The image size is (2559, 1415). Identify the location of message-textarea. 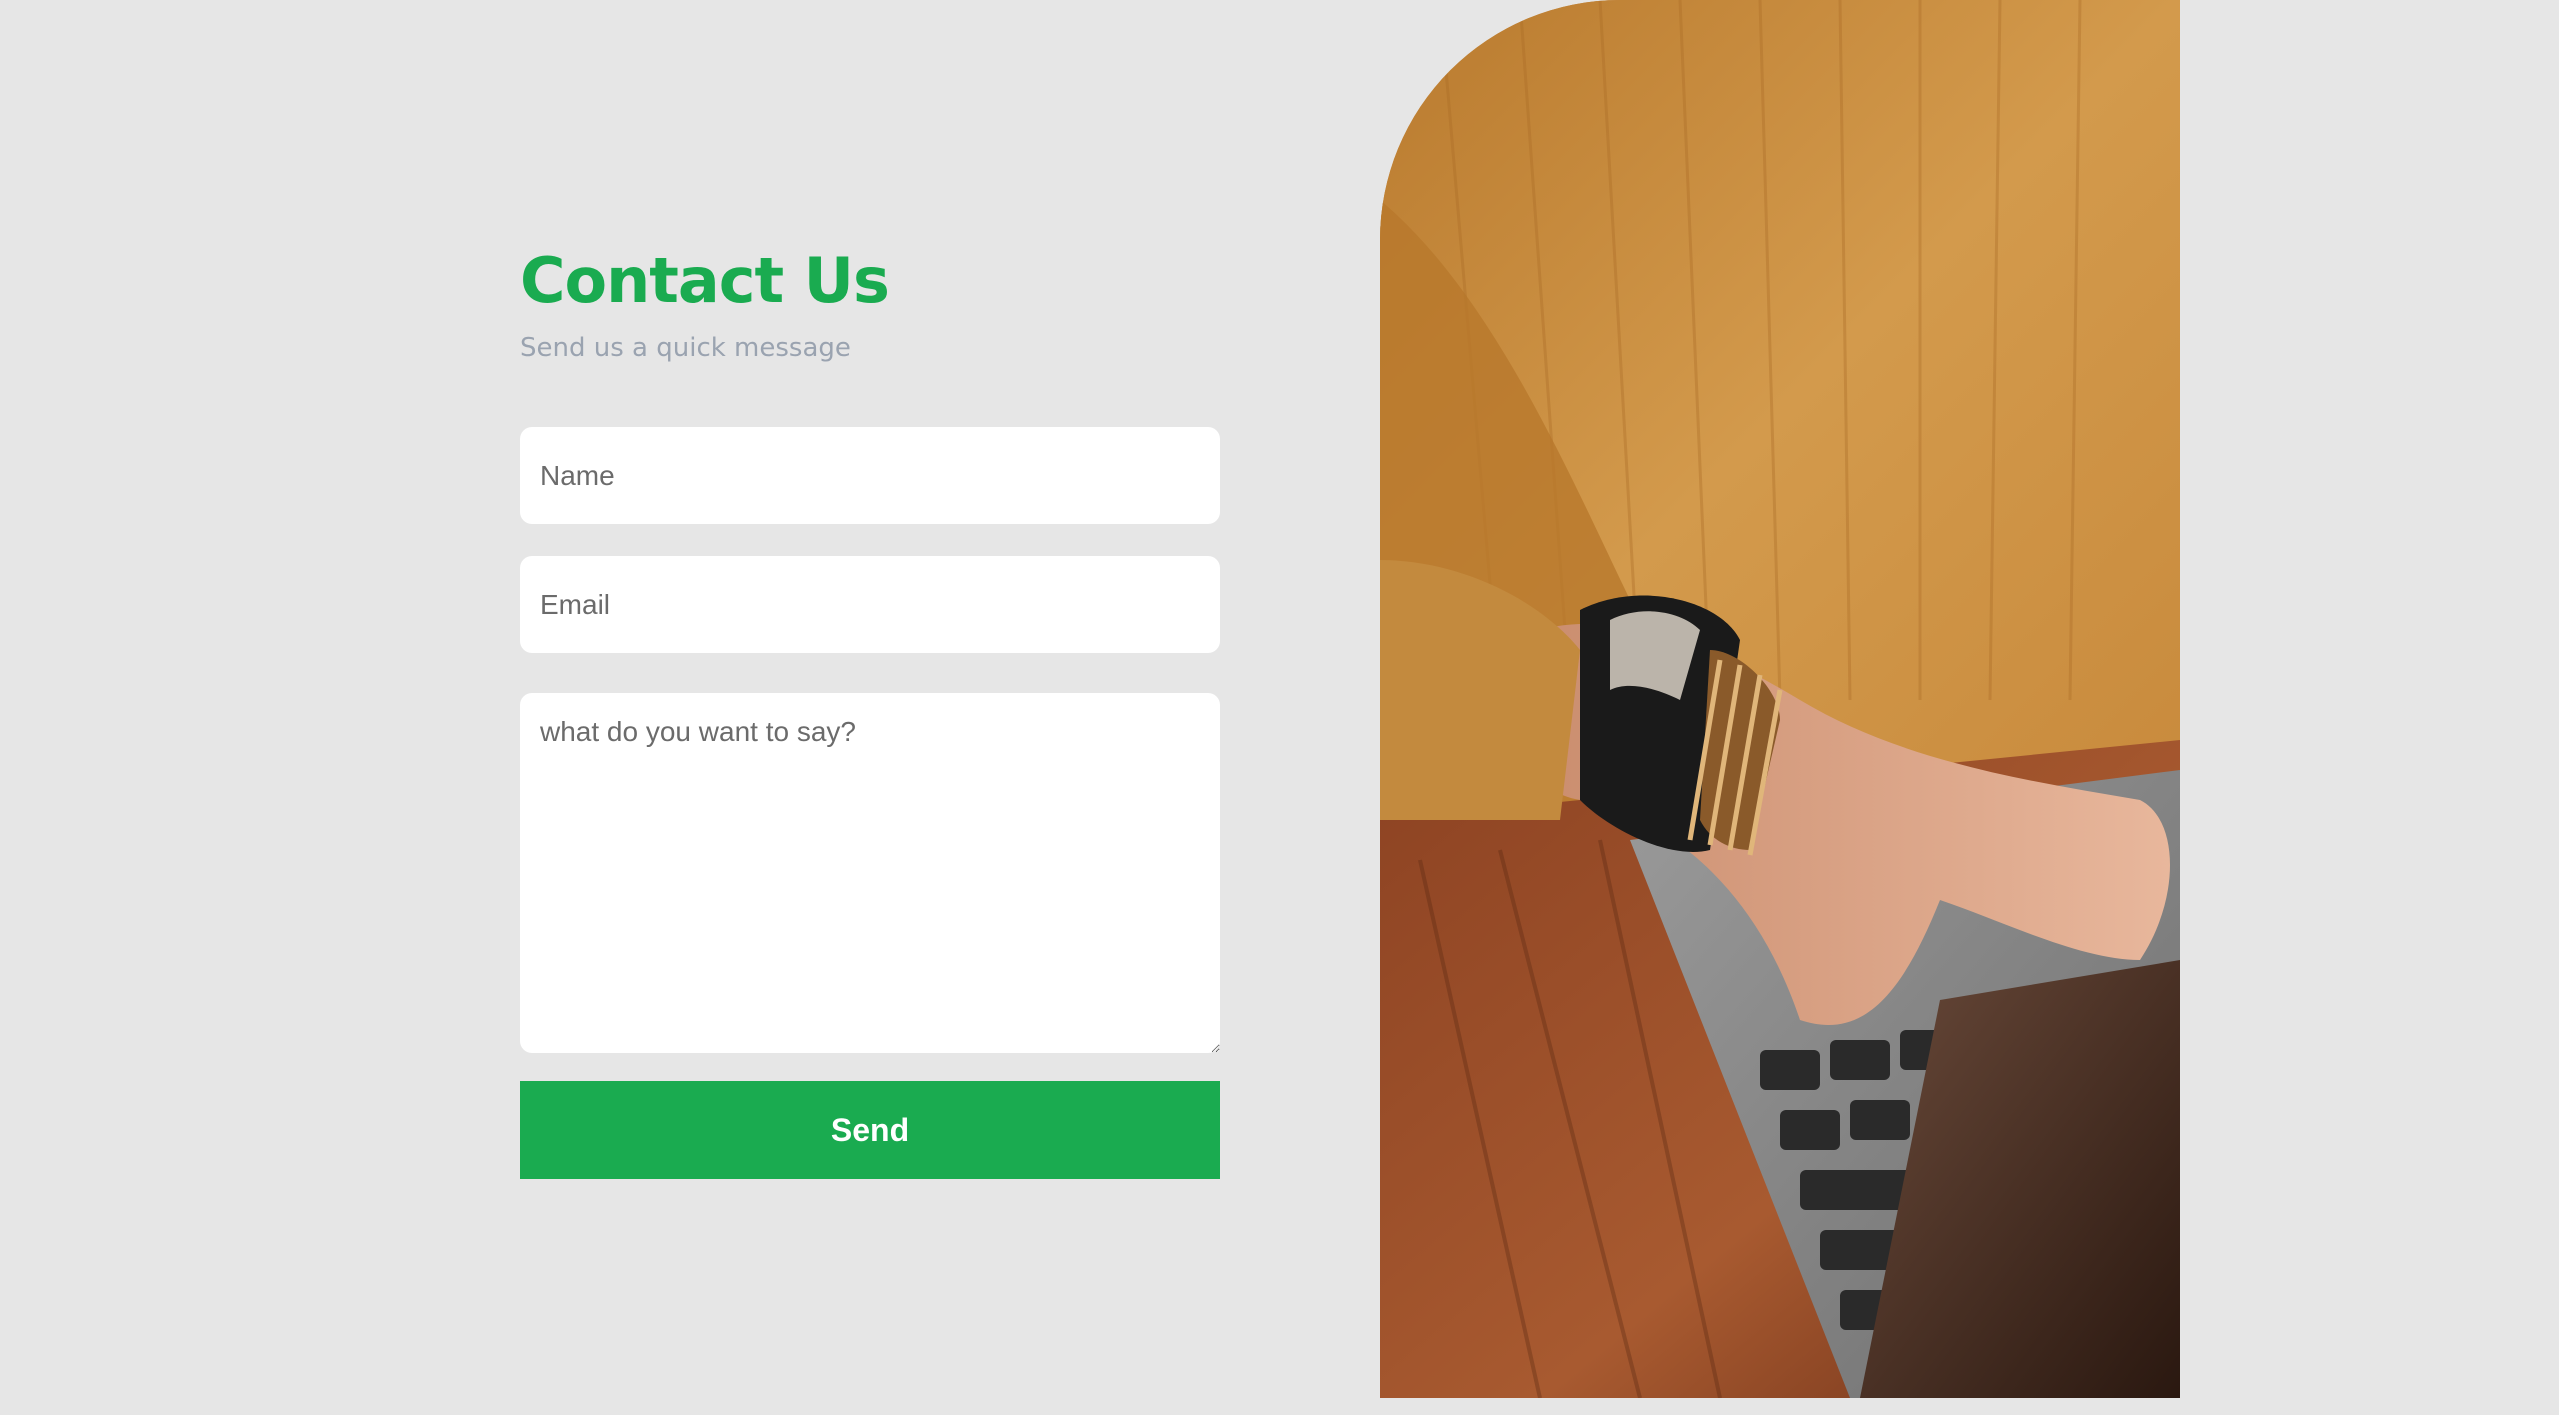
(870, 873).